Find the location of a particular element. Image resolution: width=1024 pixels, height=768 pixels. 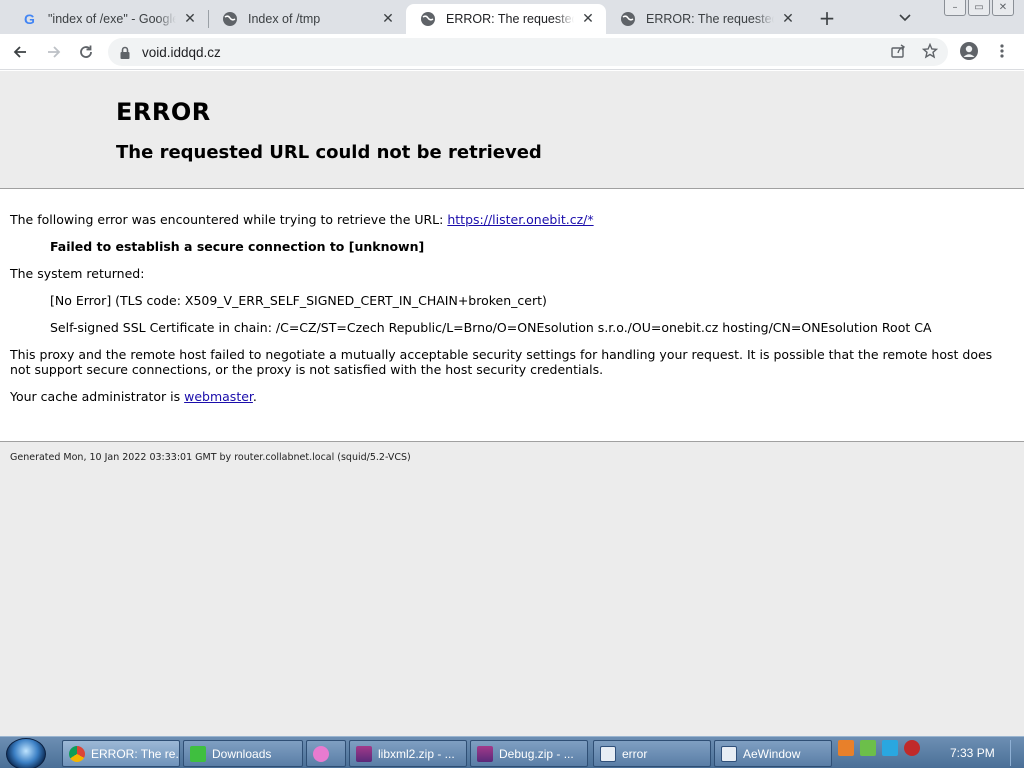

security-tray-icon is located at coordinates (868, 748).